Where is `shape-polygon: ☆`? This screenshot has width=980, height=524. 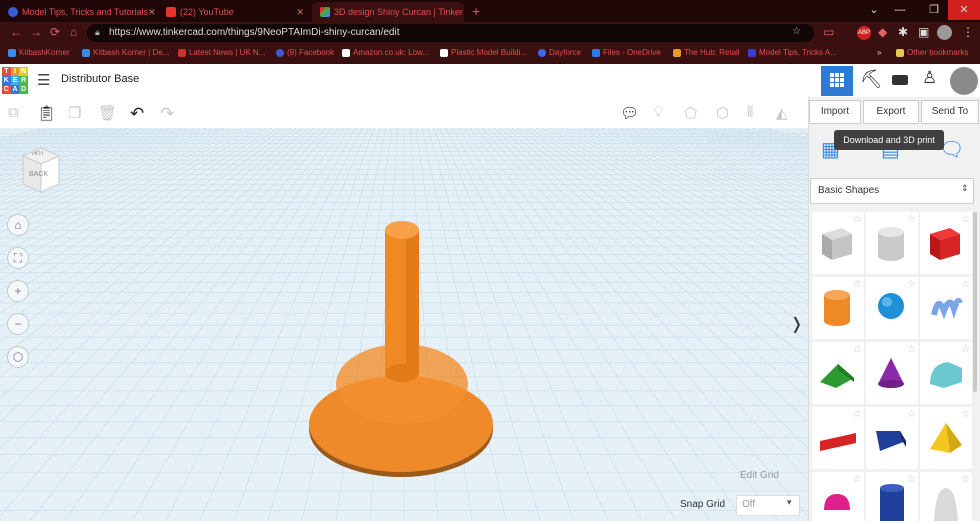
shape-polygon: ☆ is located at coordinates (892, 496).